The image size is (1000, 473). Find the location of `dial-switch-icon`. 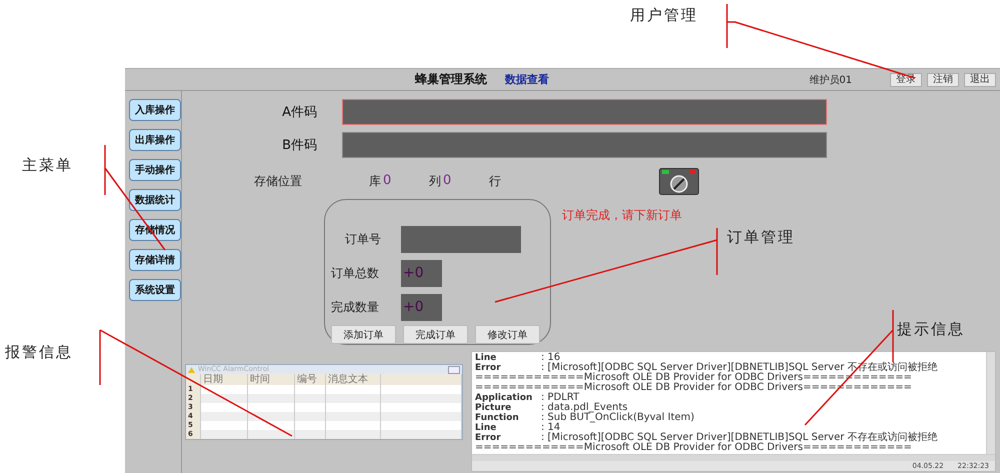

dial-switch-icon is located at coordinates (679, 181).